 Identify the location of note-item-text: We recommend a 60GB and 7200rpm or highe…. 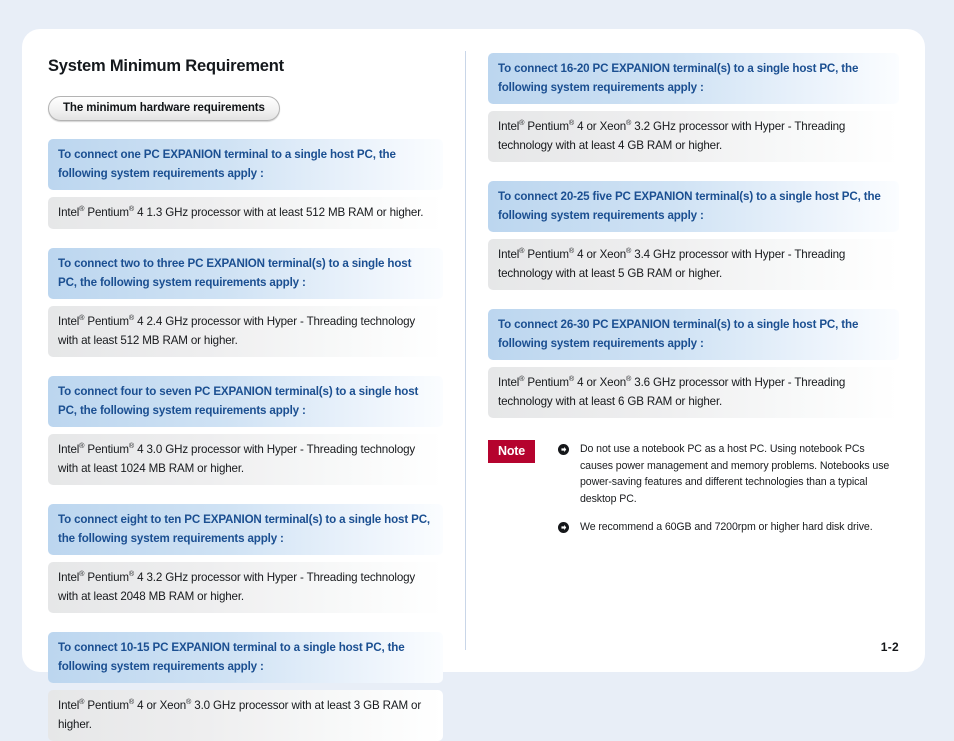
(726, 527).